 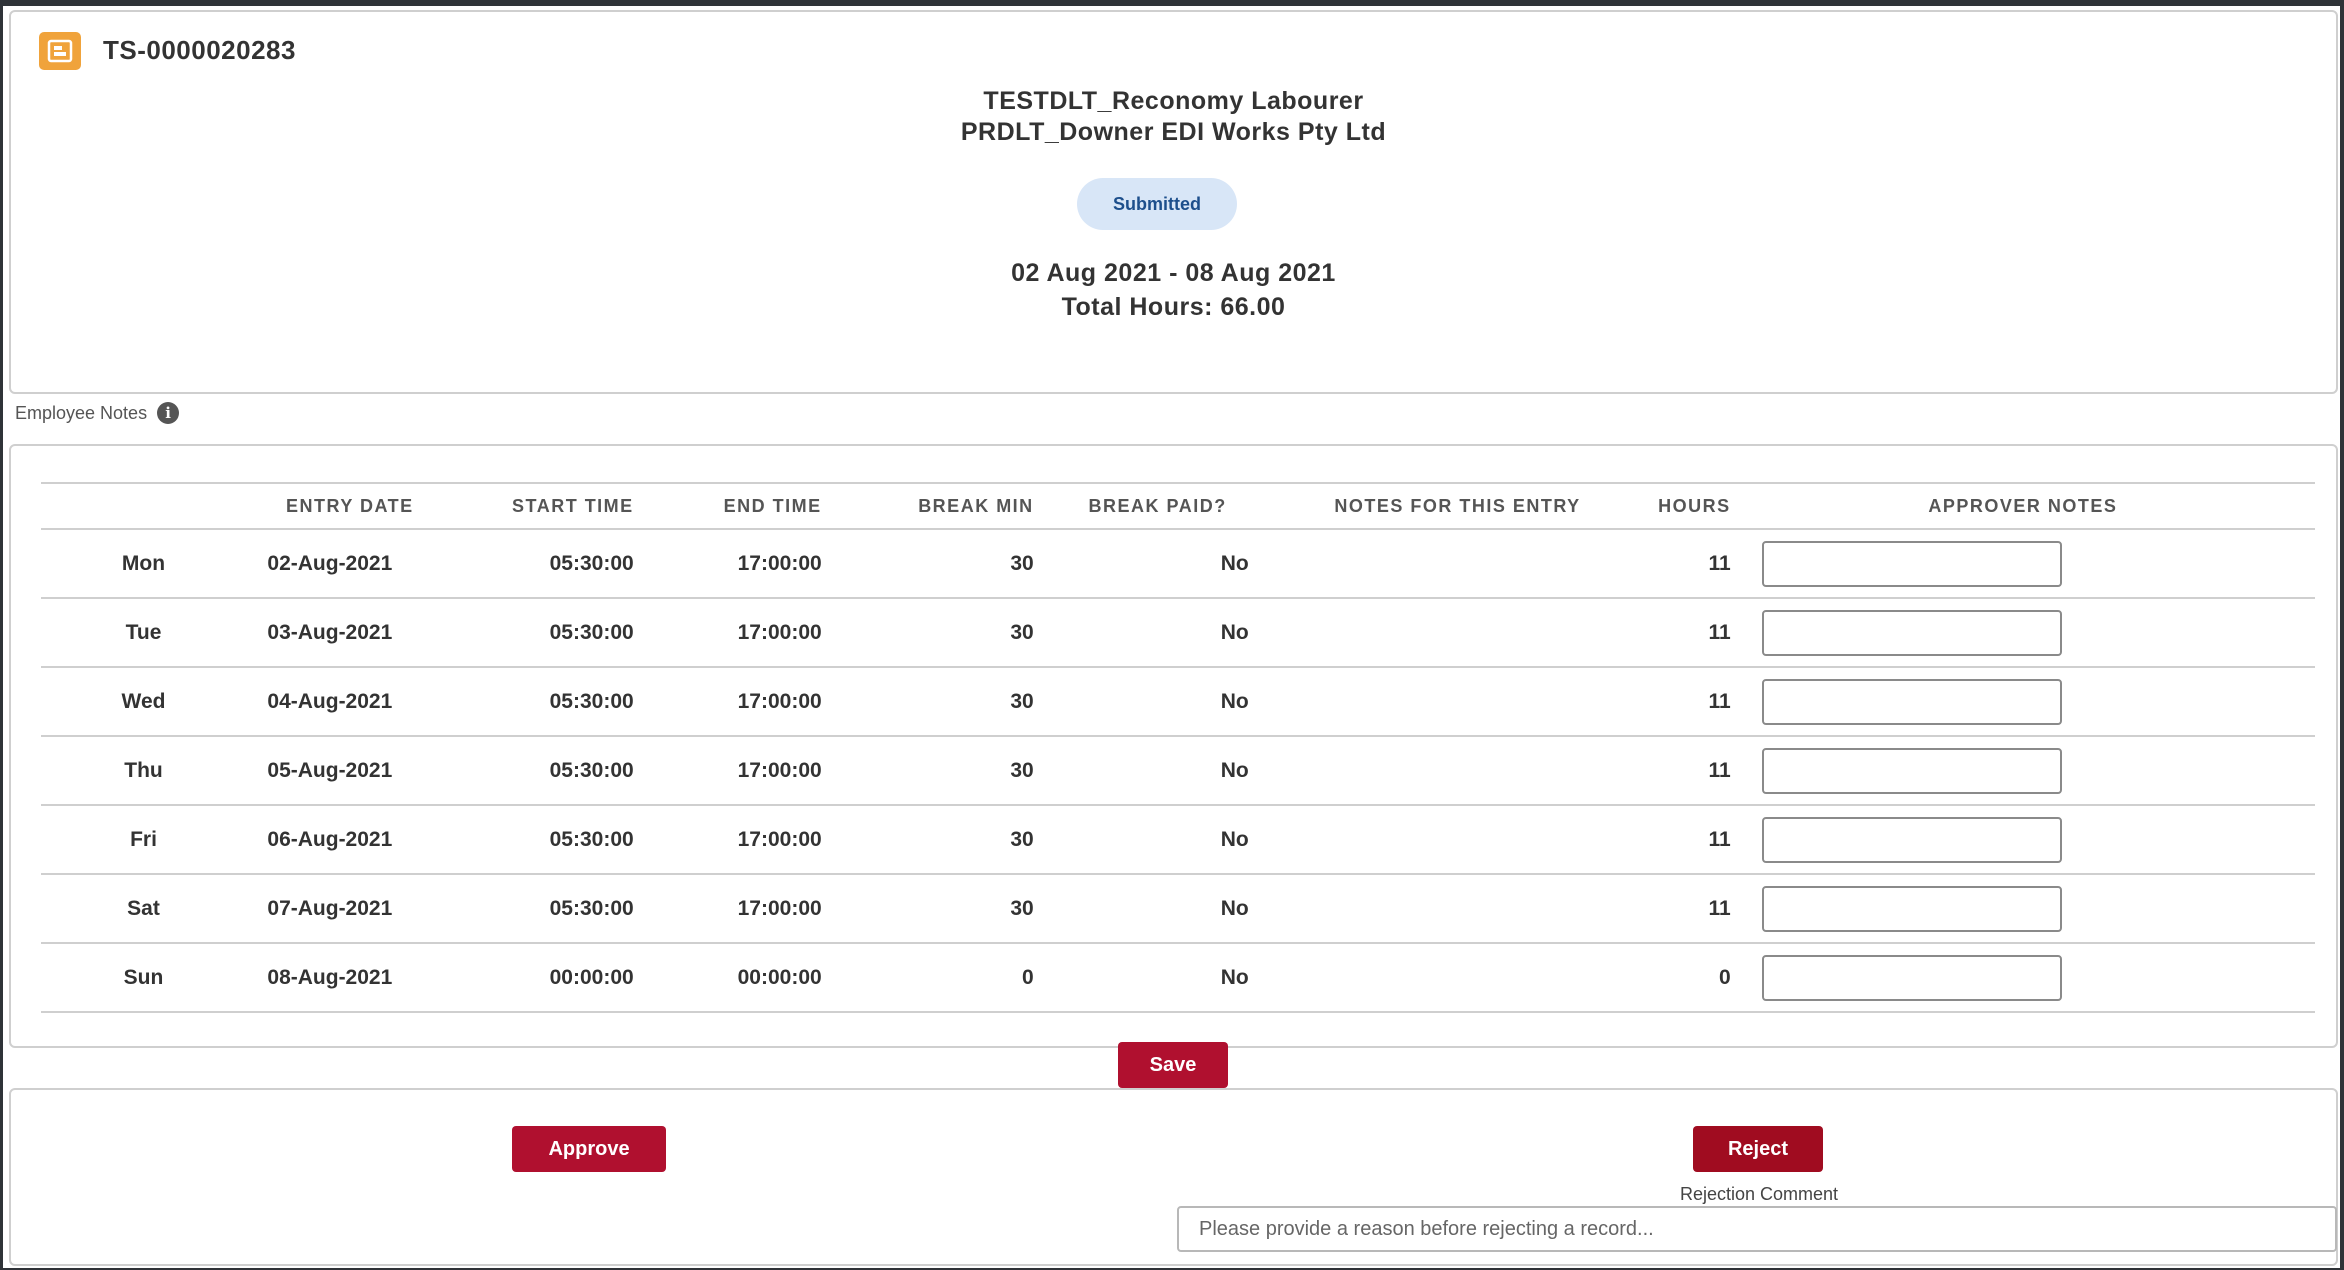 What do you see at coordinates (927, 506) in the screenshot?
I see `header-break-min: BREAK MIN` at bounding box center [927, 506].